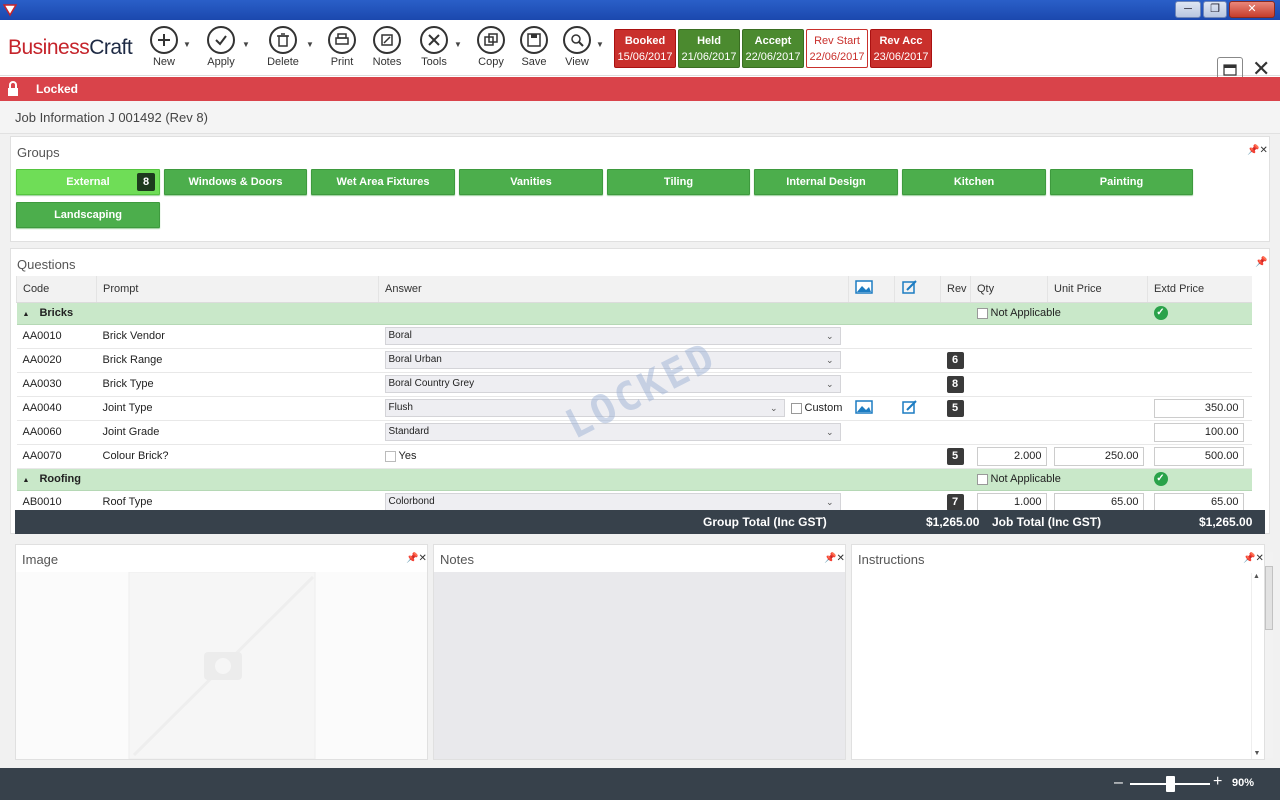  What do you see at coordinates (612, 336) in the screenshot?
I see `answer-select: Boral ⌄` at bounding box center [612, 336].